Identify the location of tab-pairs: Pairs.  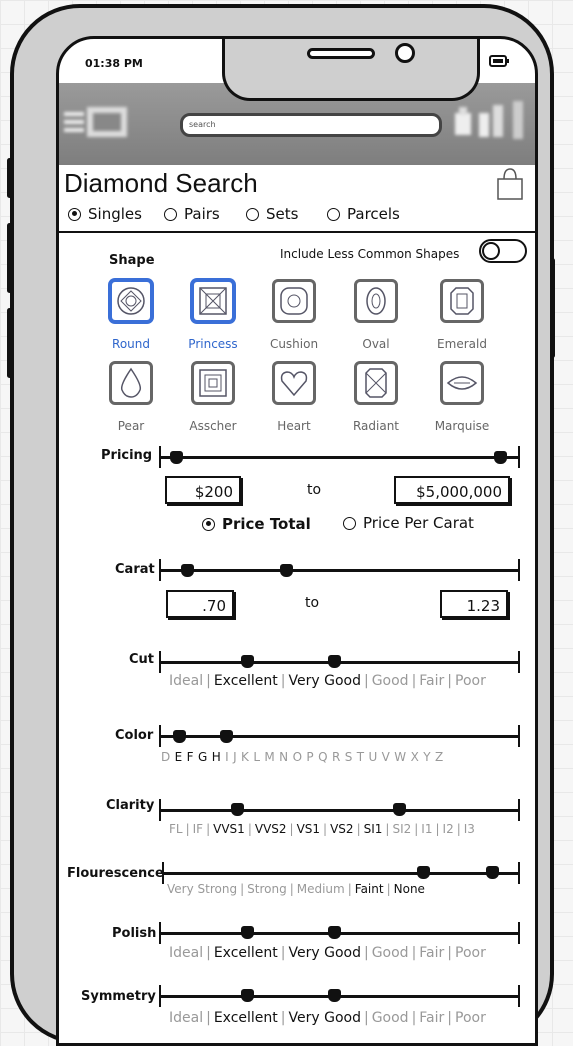
(192, 214).